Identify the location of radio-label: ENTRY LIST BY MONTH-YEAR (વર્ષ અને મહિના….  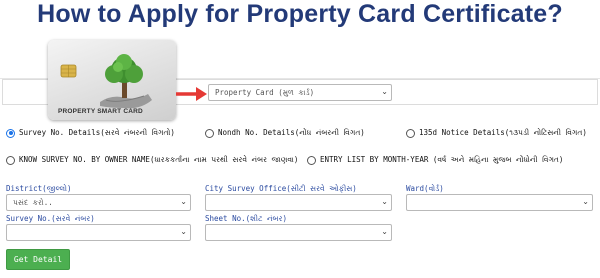
(442, 159).